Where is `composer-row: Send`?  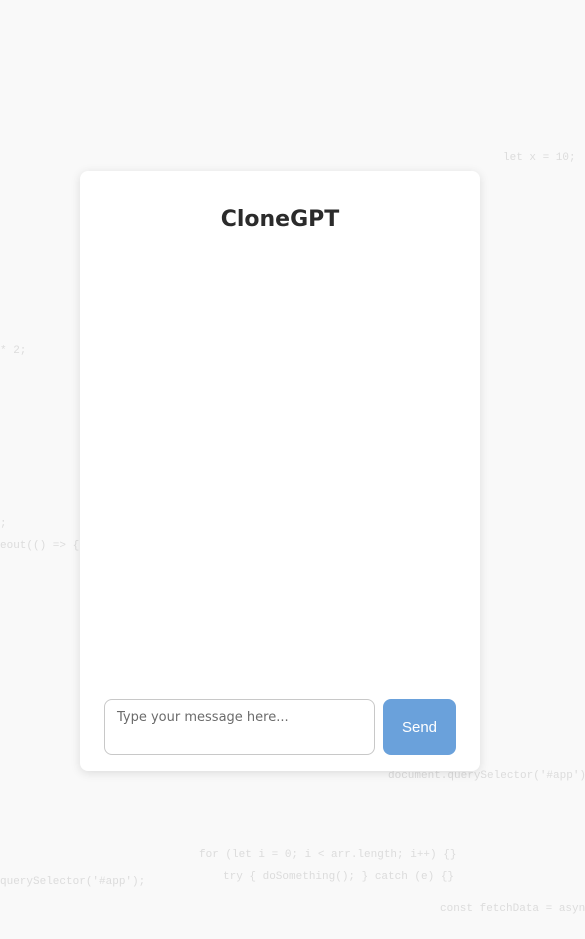
composer-row: Send is located at coordinates (280, 727).